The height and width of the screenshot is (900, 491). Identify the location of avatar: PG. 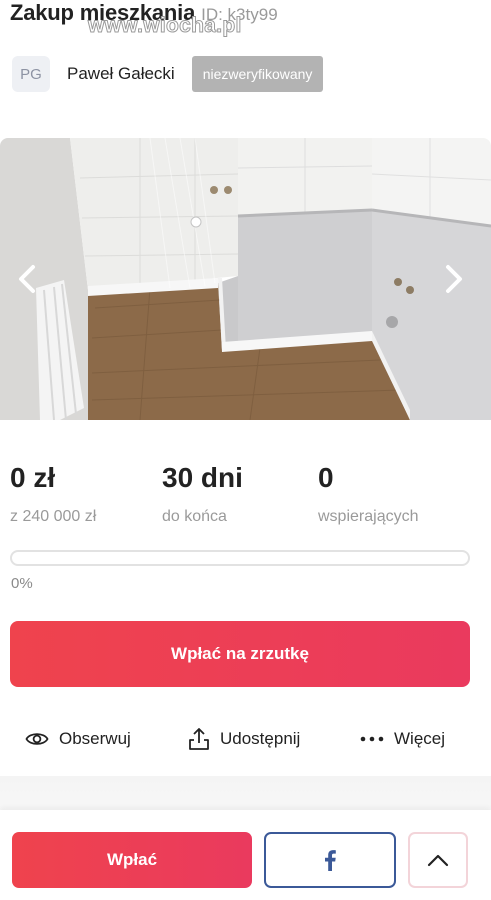
(31, 74).